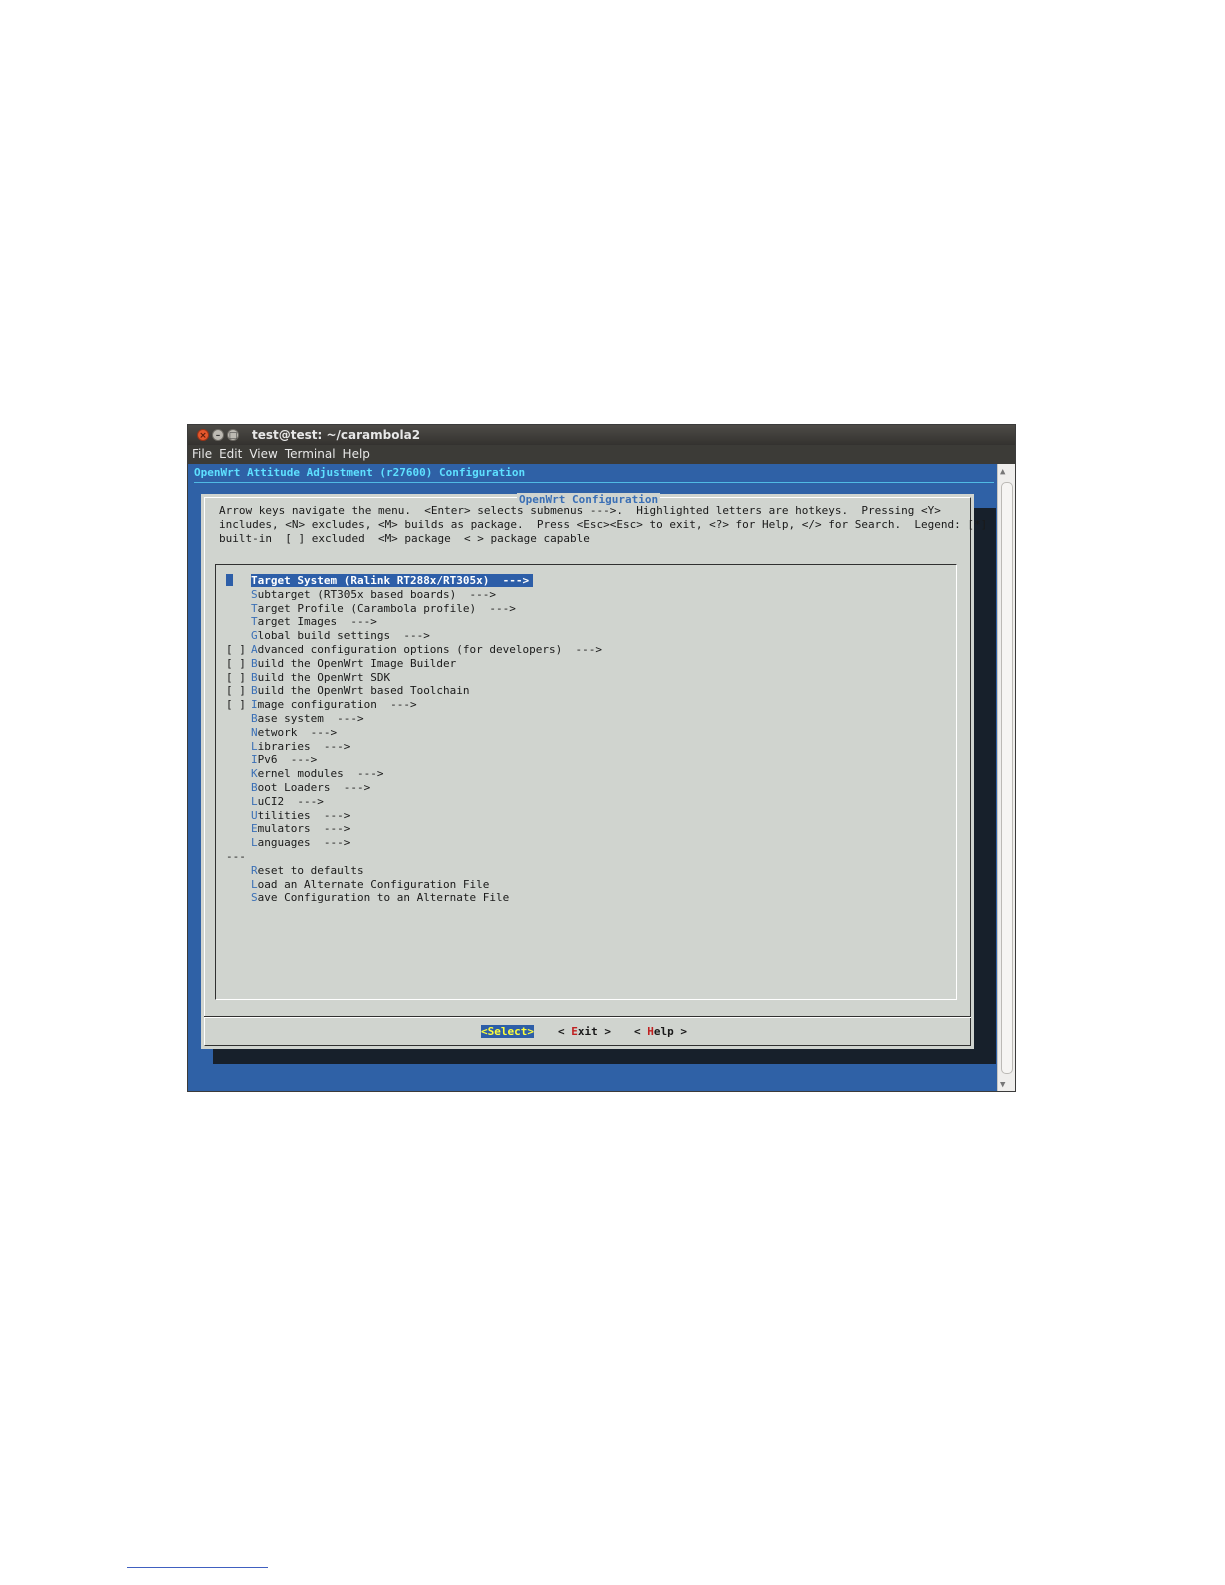 The height and width of the screenshot is (1585, 1225). I want to click on menu-item: [ ] Build the OpenWrt based Toolchain, so click(414, 691).